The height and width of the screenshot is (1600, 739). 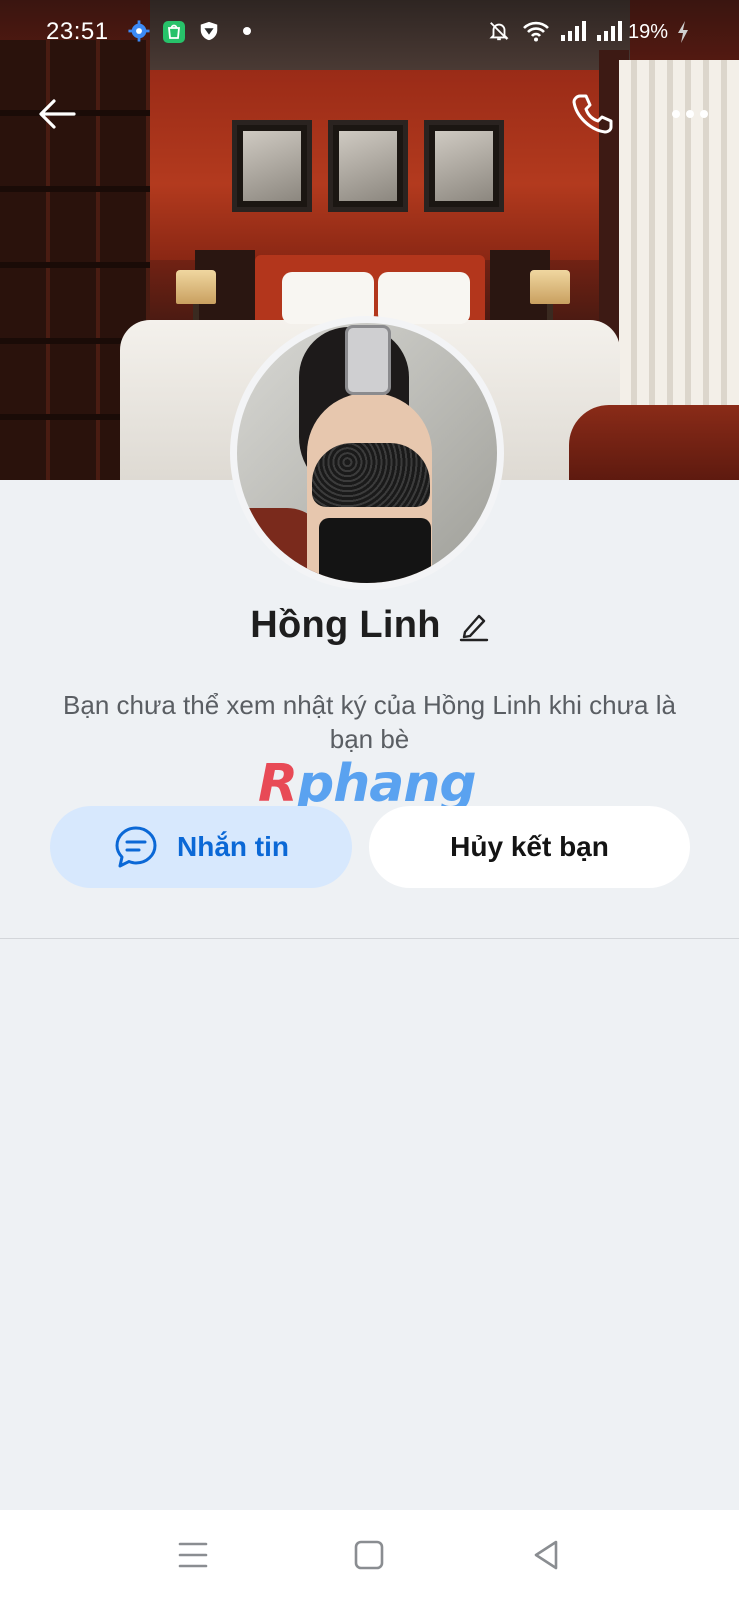 I want to click on dot-icon, so click(x=247, y=31).